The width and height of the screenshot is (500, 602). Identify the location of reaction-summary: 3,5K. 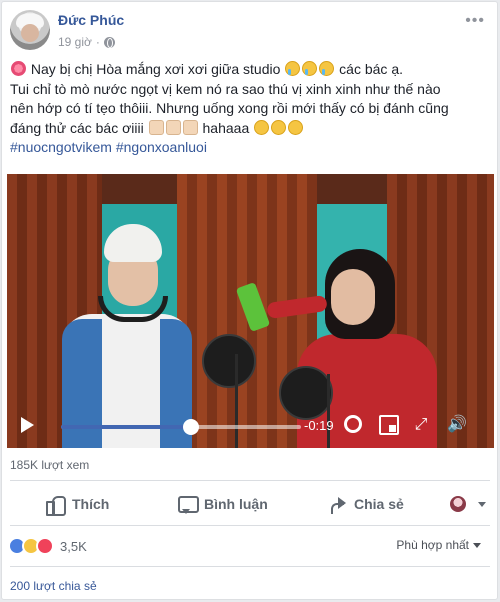
(47, 546).